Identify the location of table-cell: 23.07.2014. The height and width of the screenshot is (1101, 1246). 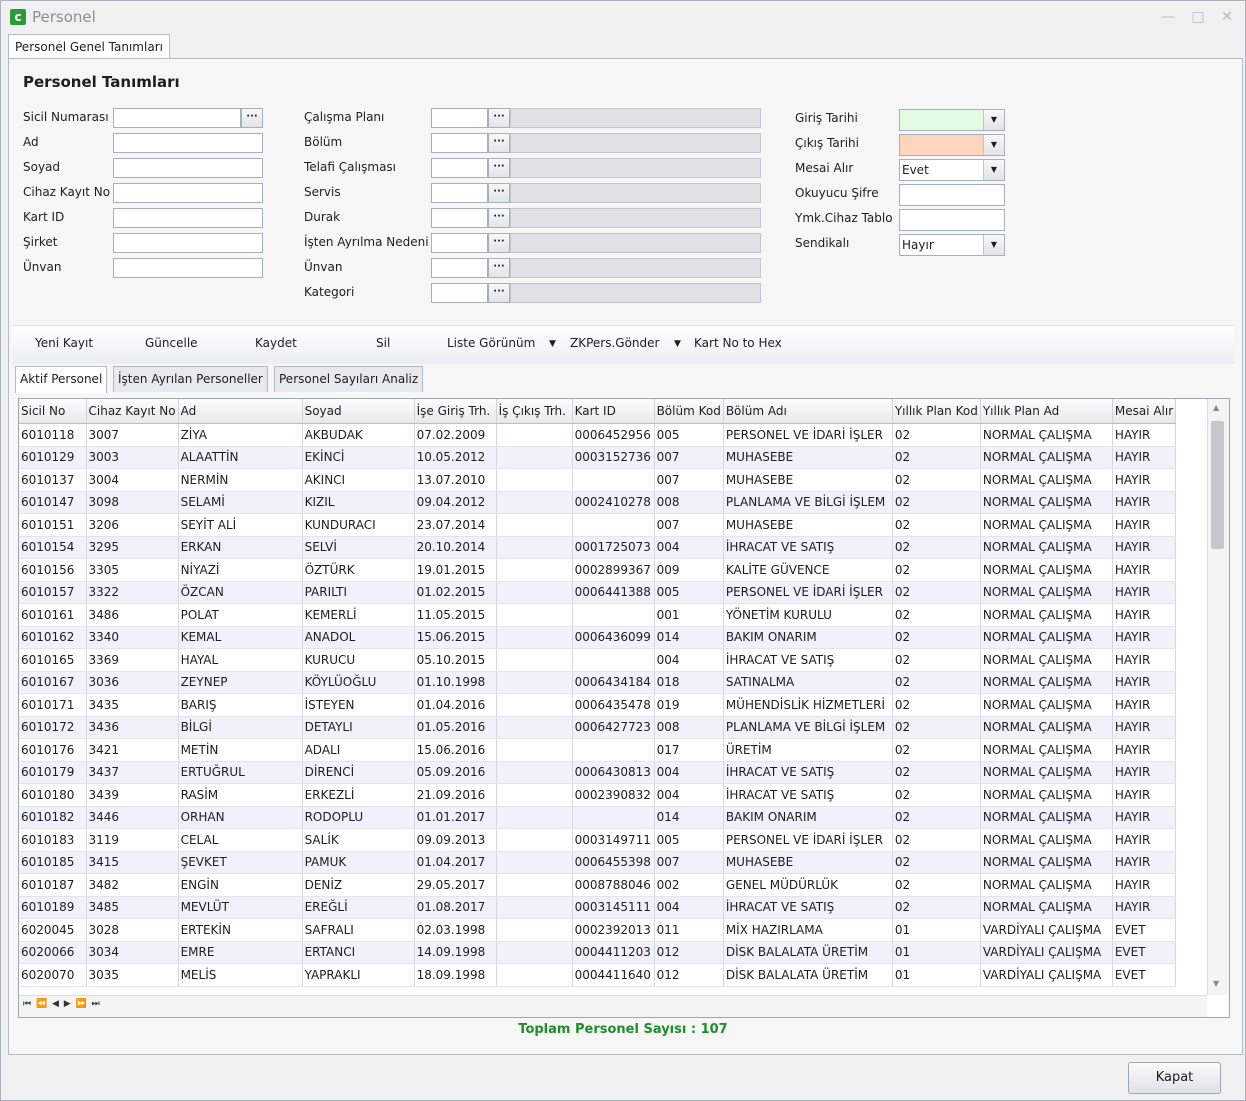
(455, 525).